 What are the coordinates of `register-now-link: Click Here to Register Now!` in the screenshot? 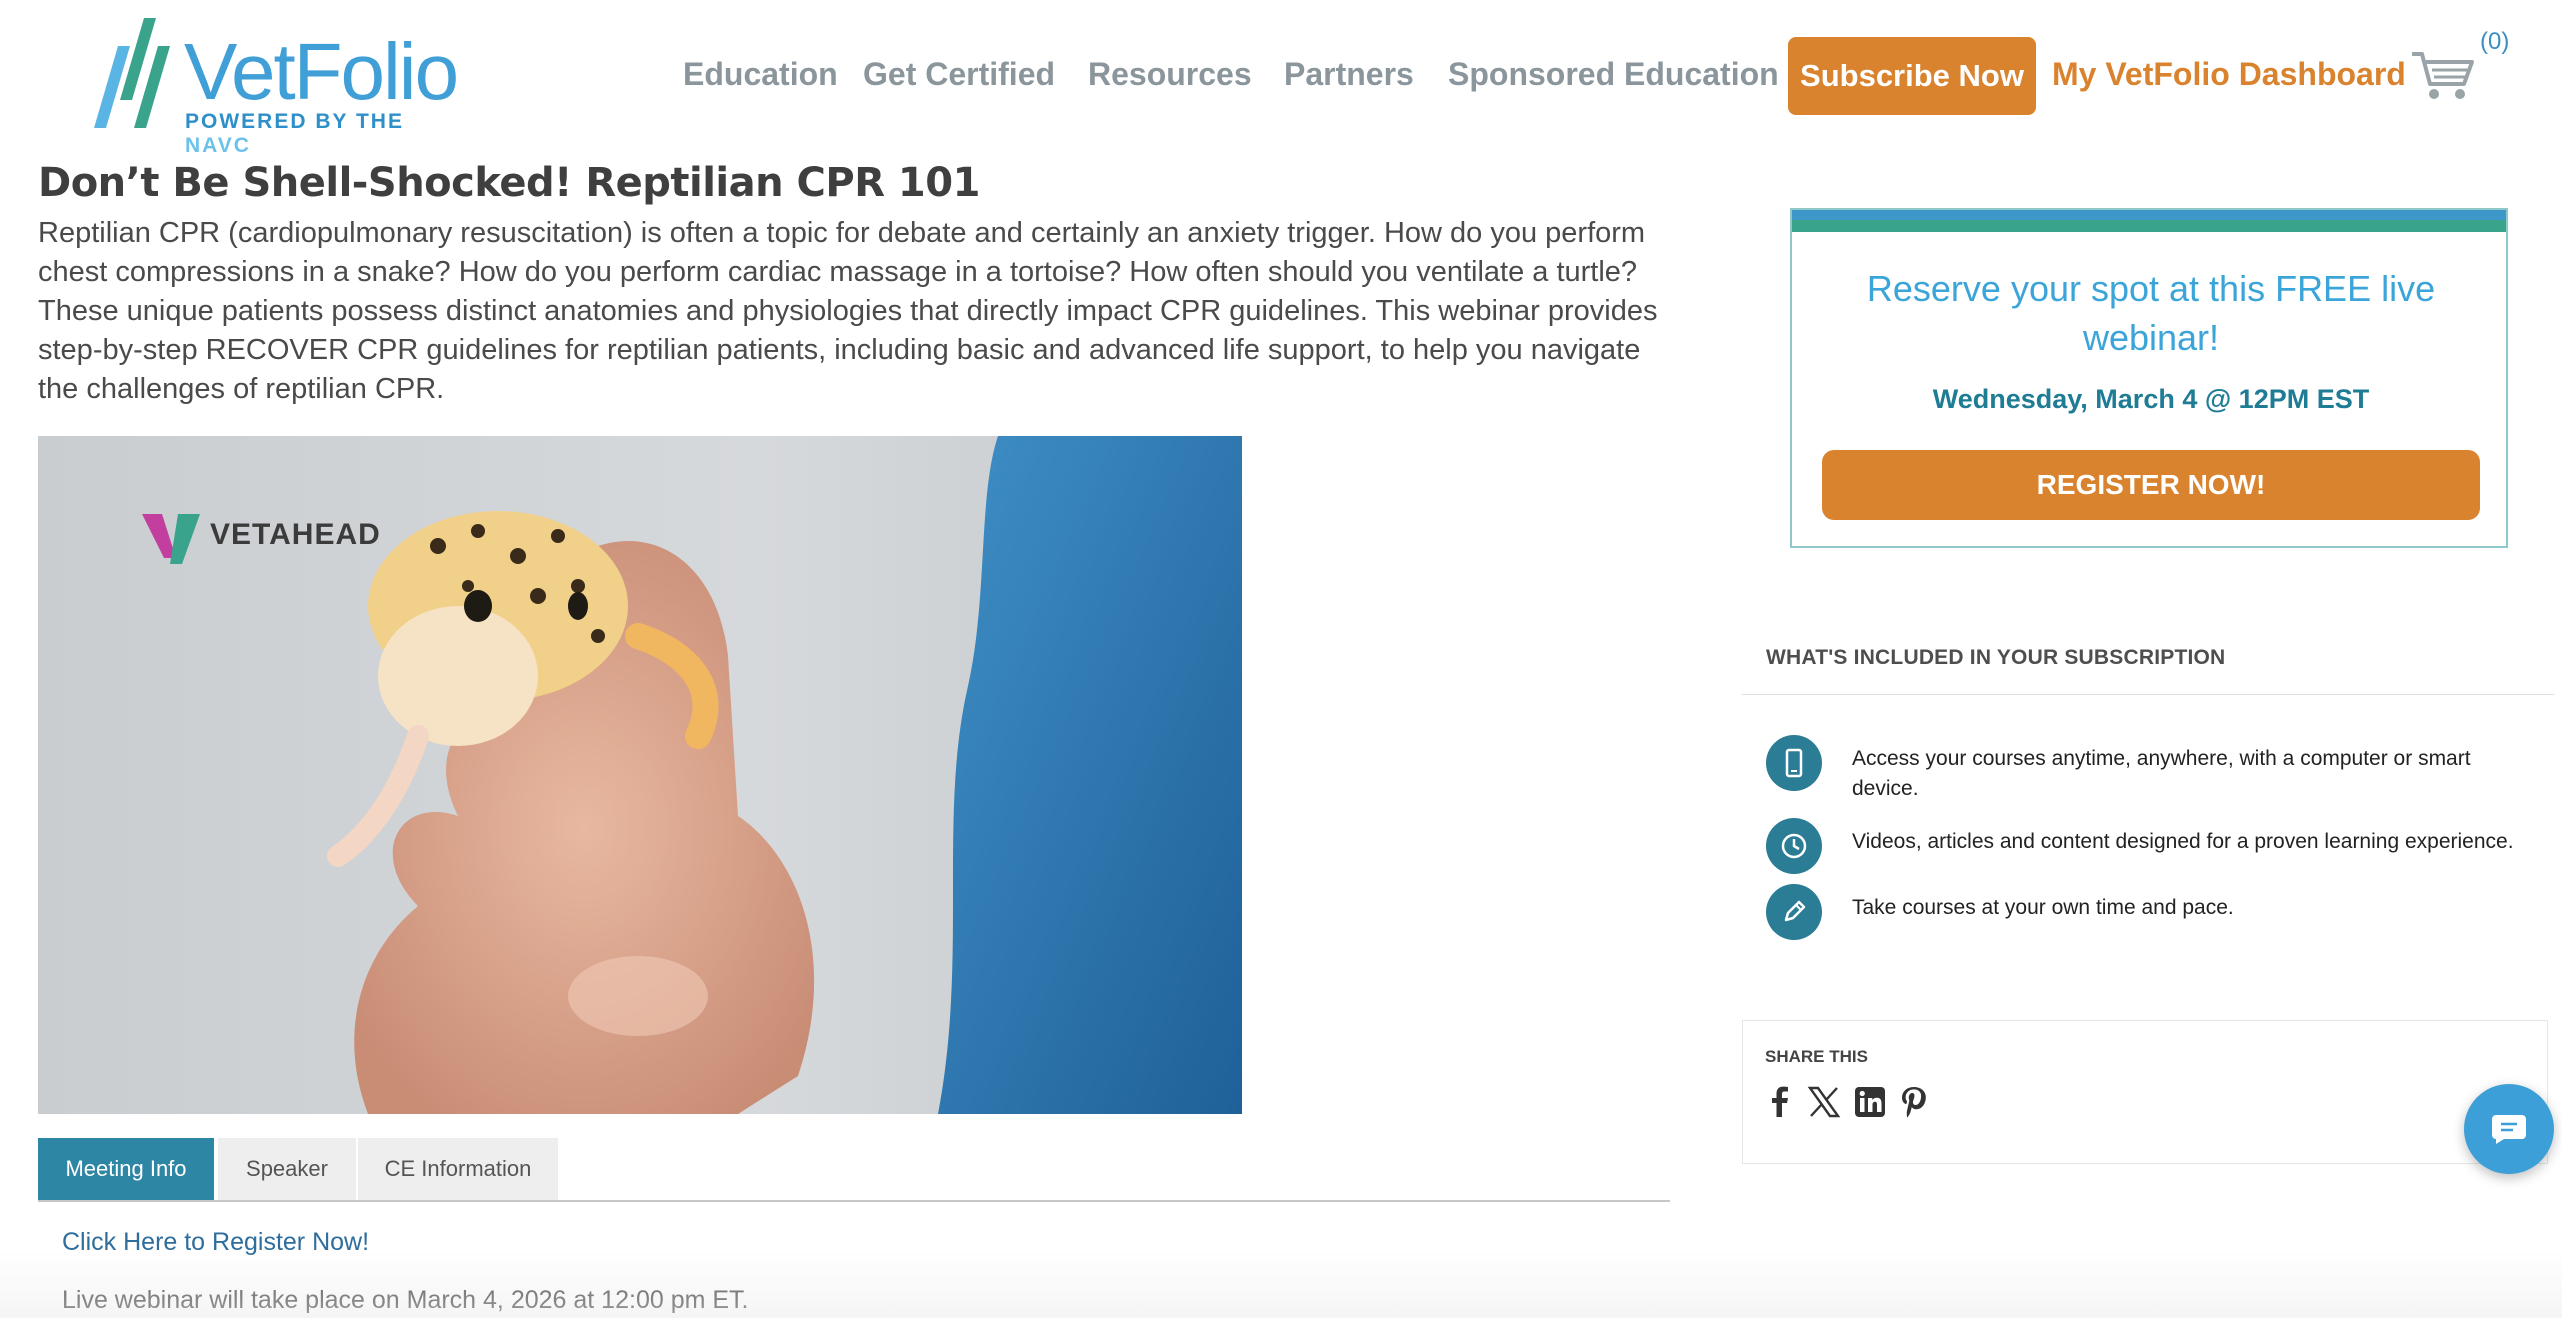 It's located at (215, 1242).